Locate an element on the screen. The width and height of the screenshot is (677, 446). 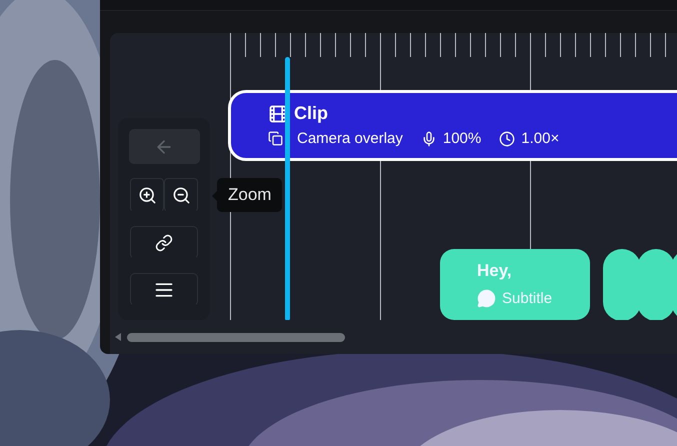
film-icon is located at coordinates (278, 114).